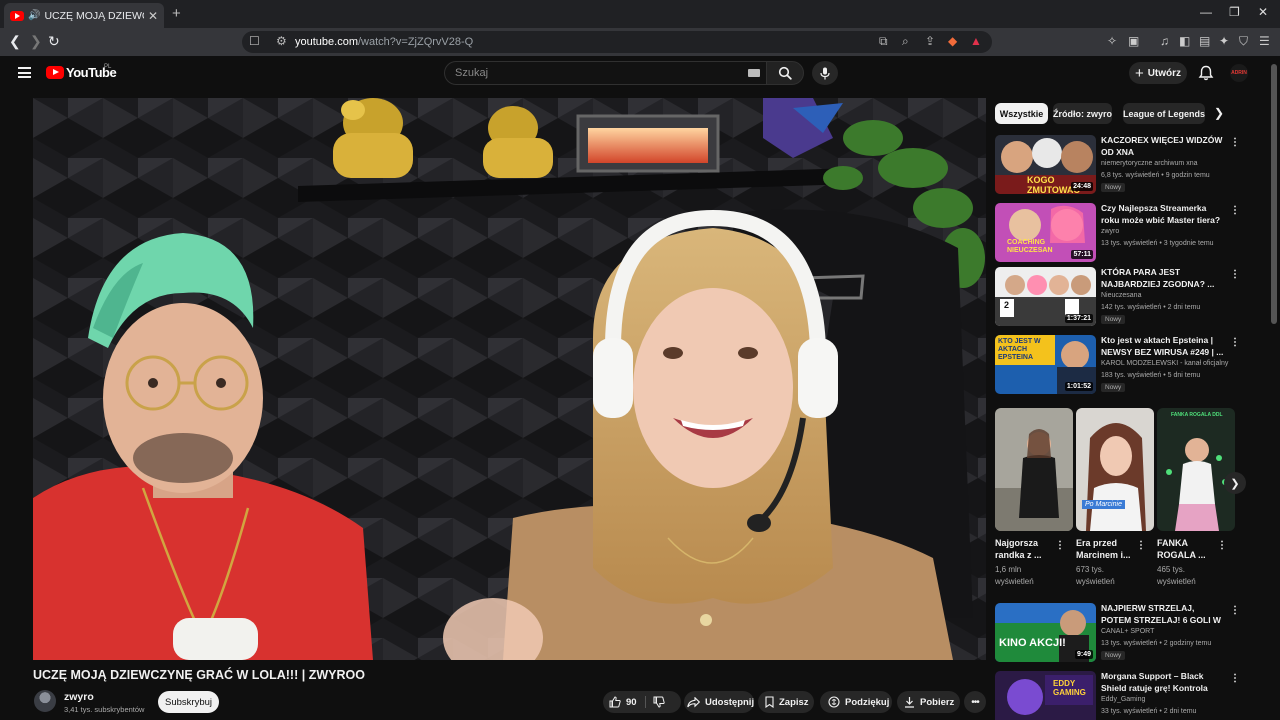 The width and height of the screenshot is (1280, 720). Describe the element at coordinates (176, 13) in the screenshot. I see `new-tab-icon: +` at that location.